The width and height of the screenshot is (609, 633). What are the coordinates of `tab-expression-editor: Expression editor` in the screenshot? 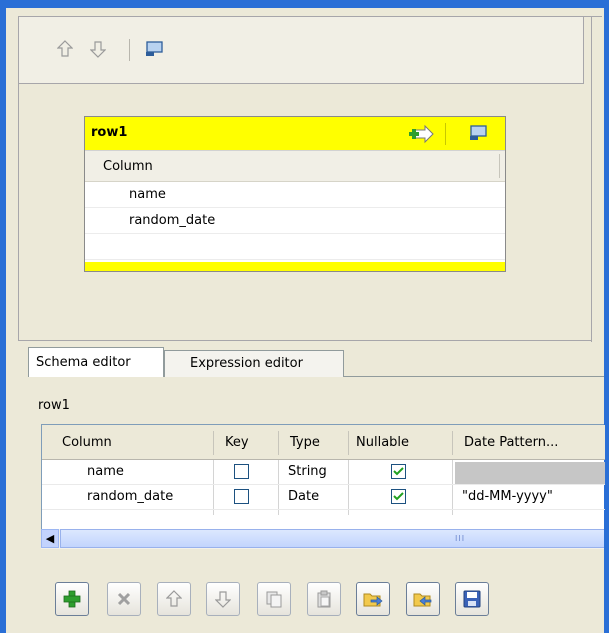 It's located at (254, 363).